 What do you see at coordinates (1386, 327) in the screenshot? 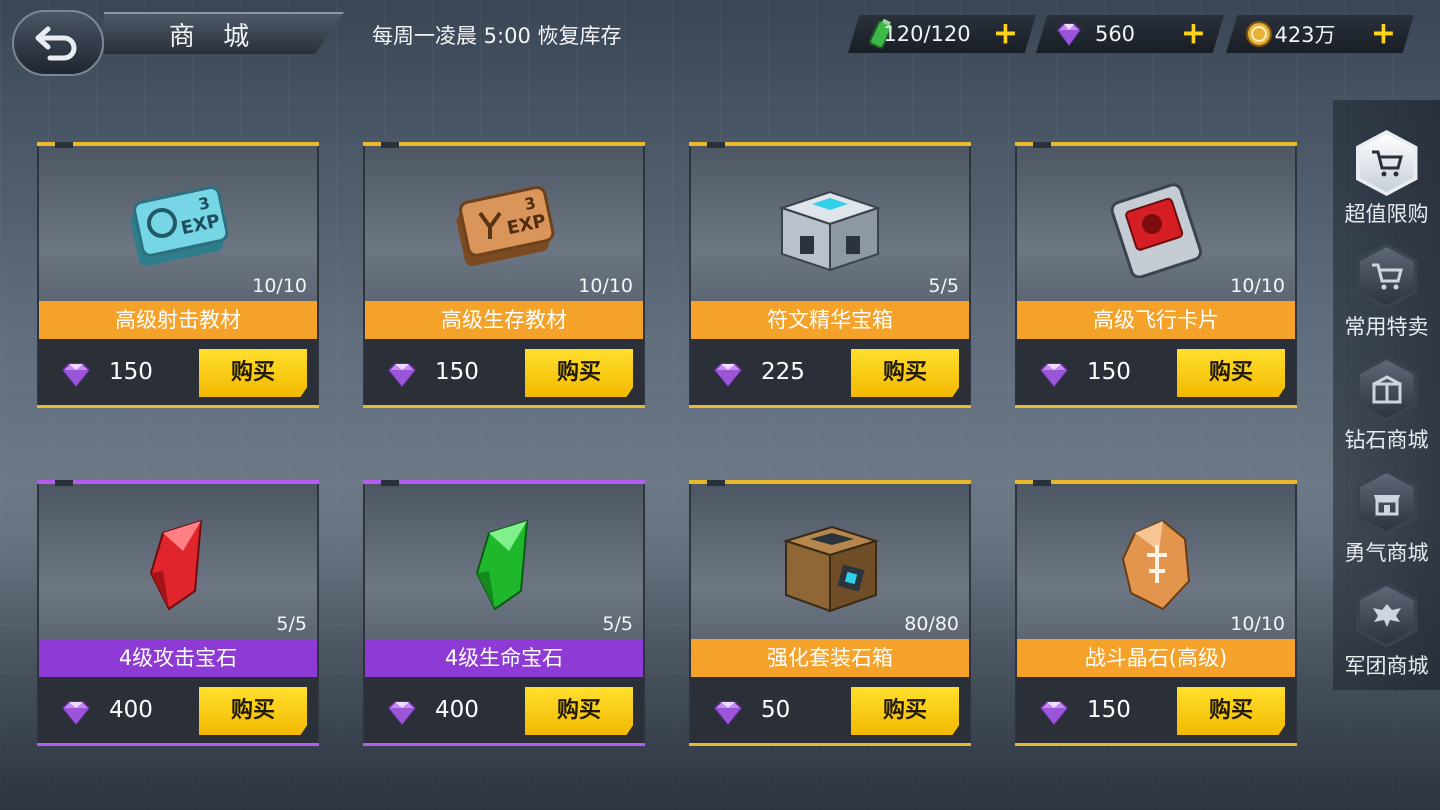
I see `sidebar-item-label: 常用特卖` at bounding box center [1386, 327].